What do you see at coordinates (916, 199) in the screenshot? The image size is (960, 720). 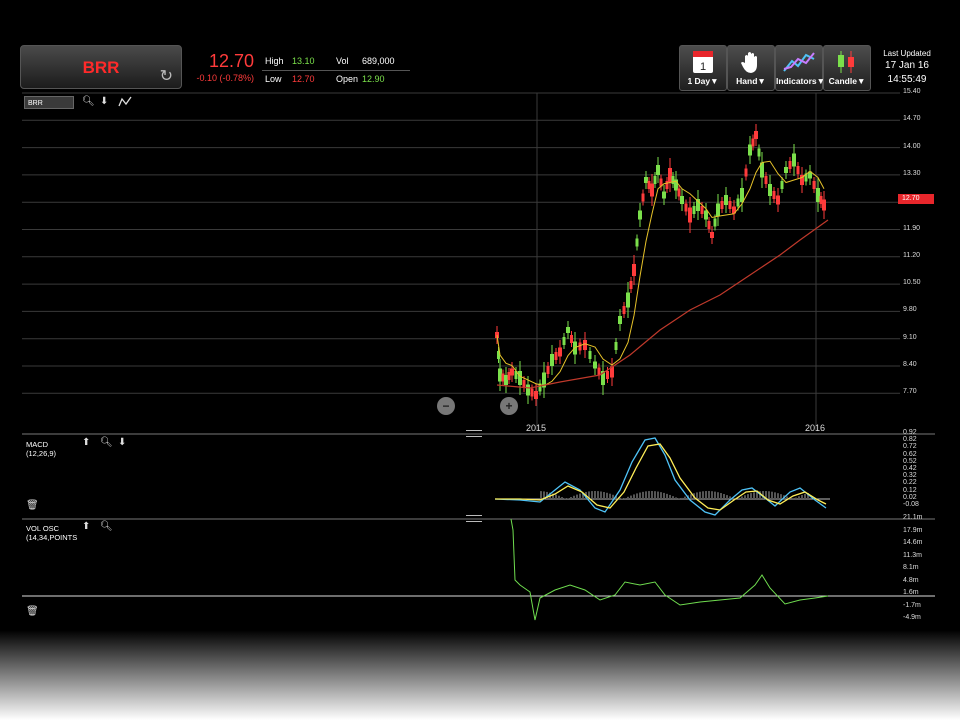 I see `current-price-tag: 12.70` at bounding box center [916, 199].